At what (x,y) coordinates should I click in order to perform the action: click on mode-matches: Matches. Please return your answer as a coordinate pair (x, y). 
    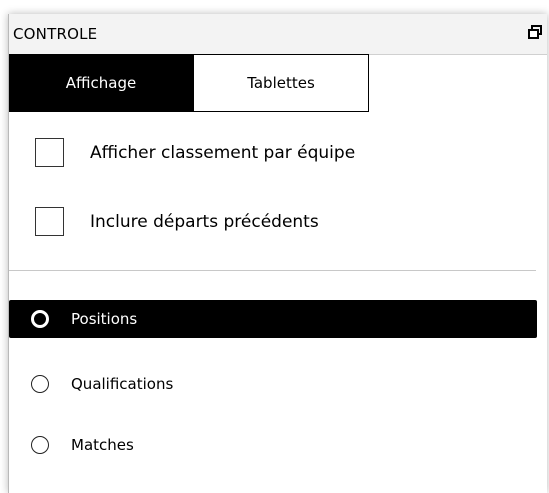
    Looking at the image, I should click on (273, 445).